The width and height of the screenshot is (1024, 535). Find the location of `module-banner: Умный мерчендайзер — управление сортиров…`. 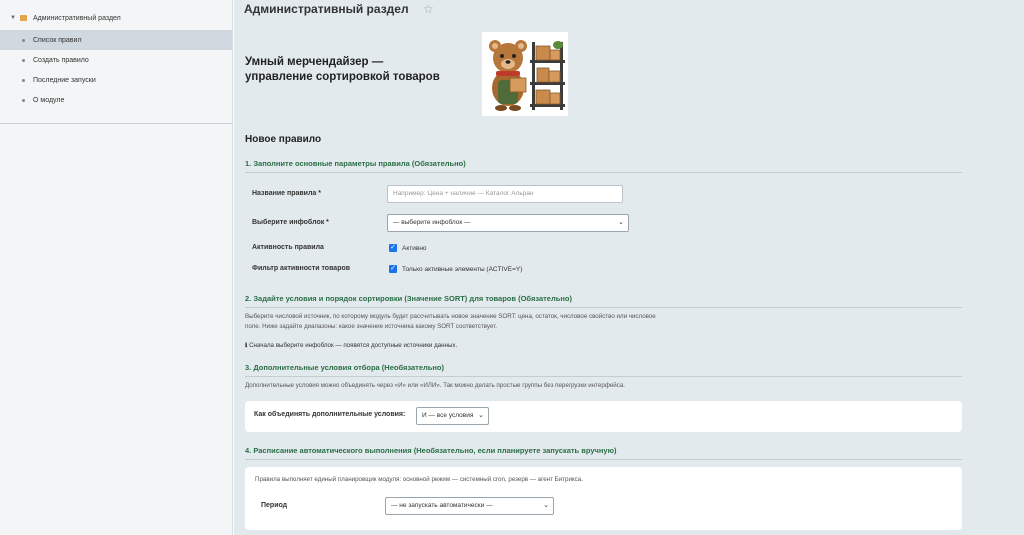

module-banner: Умный мерчендайзер — управление сортиров… is located at coordinates (404, 72).